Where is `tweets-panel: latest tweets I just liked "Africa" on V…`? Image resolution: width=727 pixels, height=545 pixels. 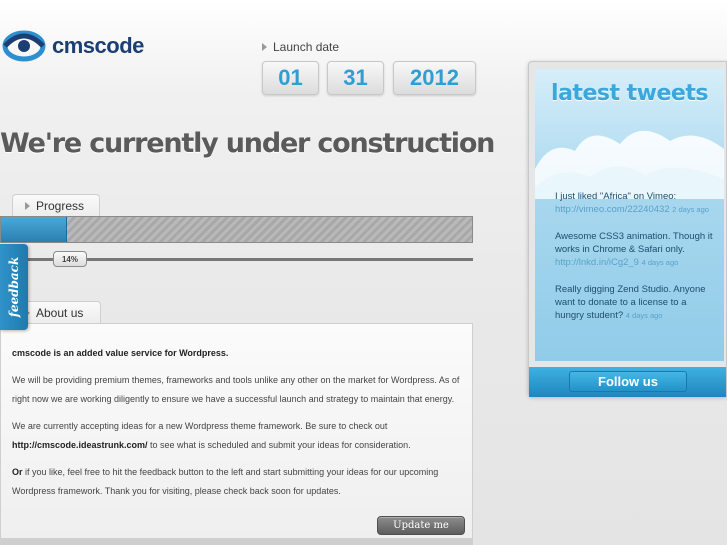
tweets-panel: latest tweets I just liked "Africa" on V… is located at coordinates (629, 215).